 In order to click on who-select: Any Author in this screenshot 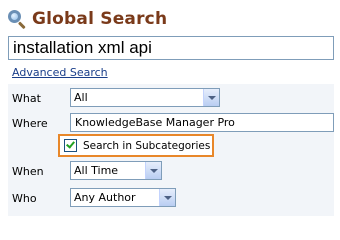, I will do `click(123, 197)`.